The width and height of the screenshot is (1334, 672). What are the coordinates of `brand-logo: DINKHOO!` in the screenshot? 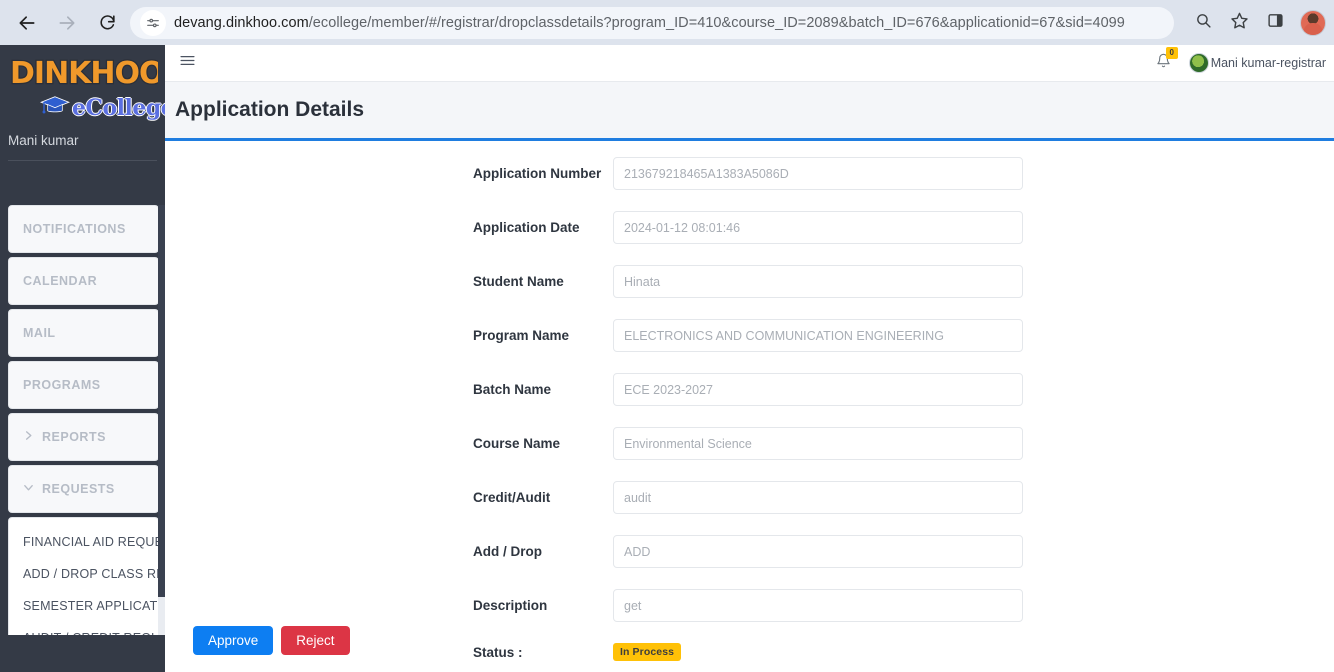 It's located at (82, 75).